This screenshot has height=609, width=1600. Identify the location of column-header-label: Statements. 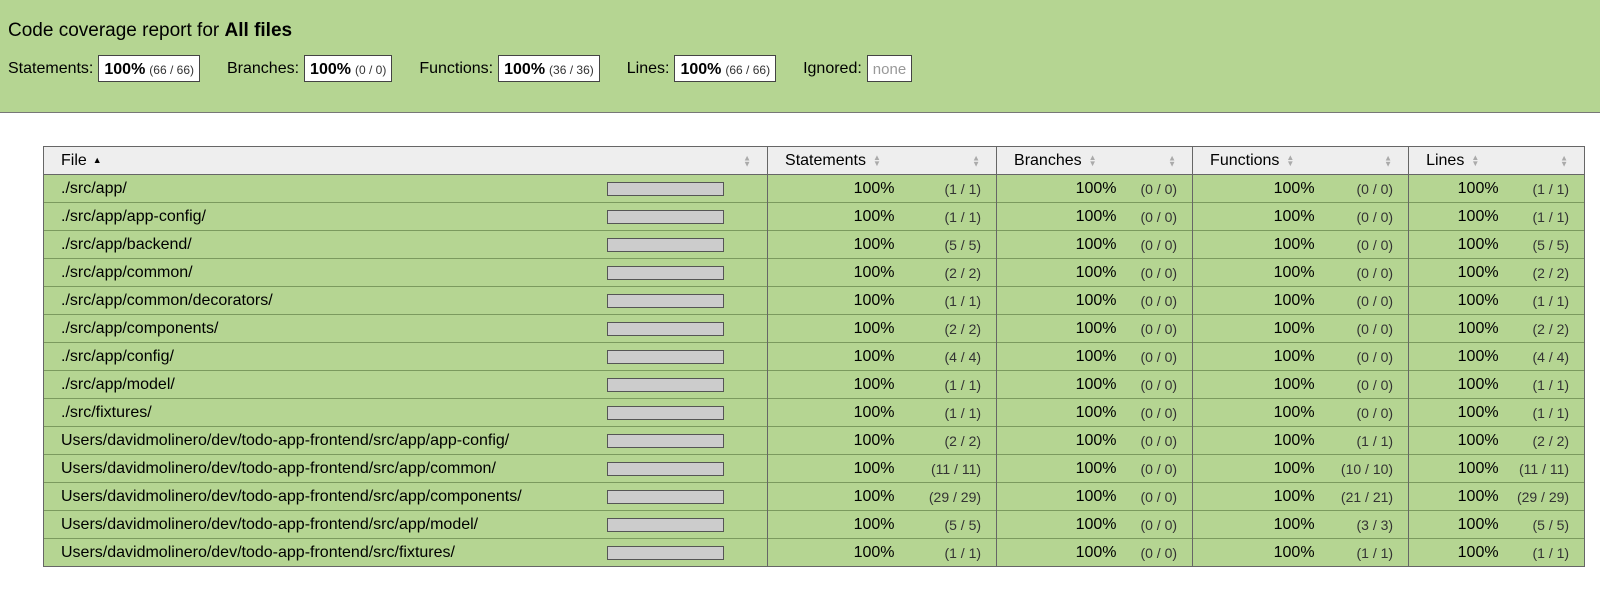
(825, 160).